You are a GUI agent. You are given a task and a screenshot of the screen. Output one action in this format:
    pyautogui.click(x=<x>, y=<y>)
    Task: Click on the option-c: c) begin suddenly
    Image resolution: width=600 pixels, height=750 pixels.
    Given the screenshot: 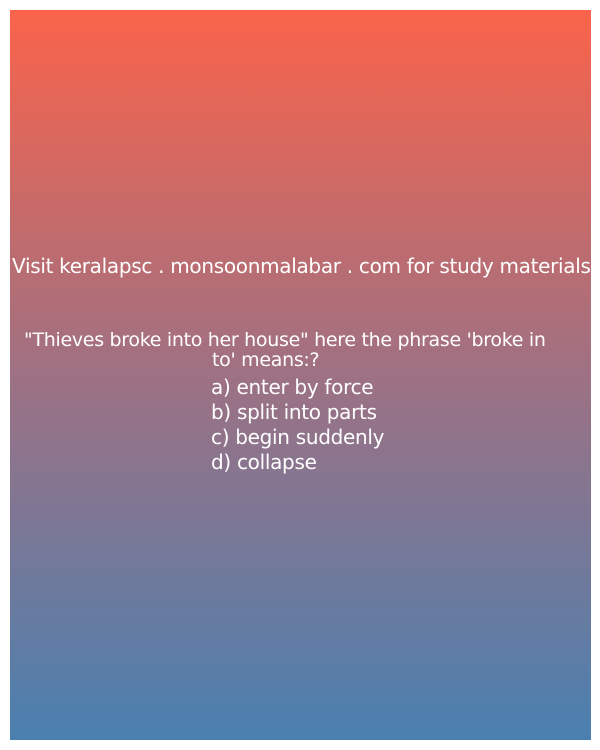 What is the action you would take?
    pyautogui.click(x=298, y=437)
    